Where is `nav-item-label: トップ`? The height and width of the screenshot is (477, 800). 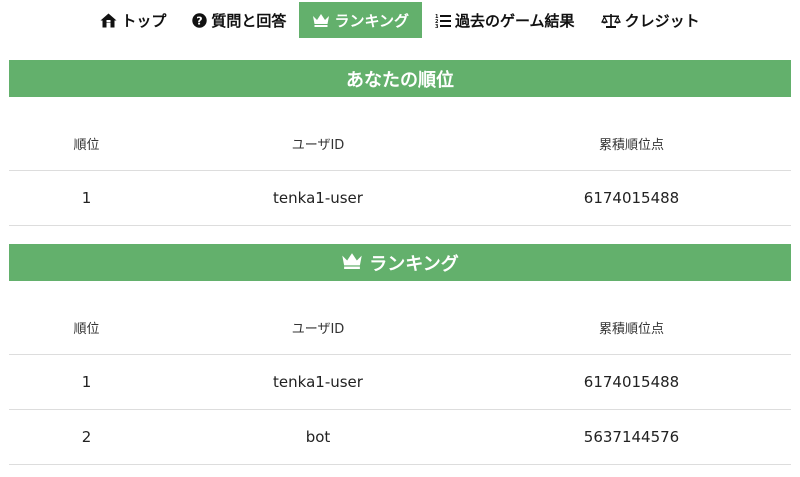 nav-item-label: トップ is located at coordinates (144, 20).